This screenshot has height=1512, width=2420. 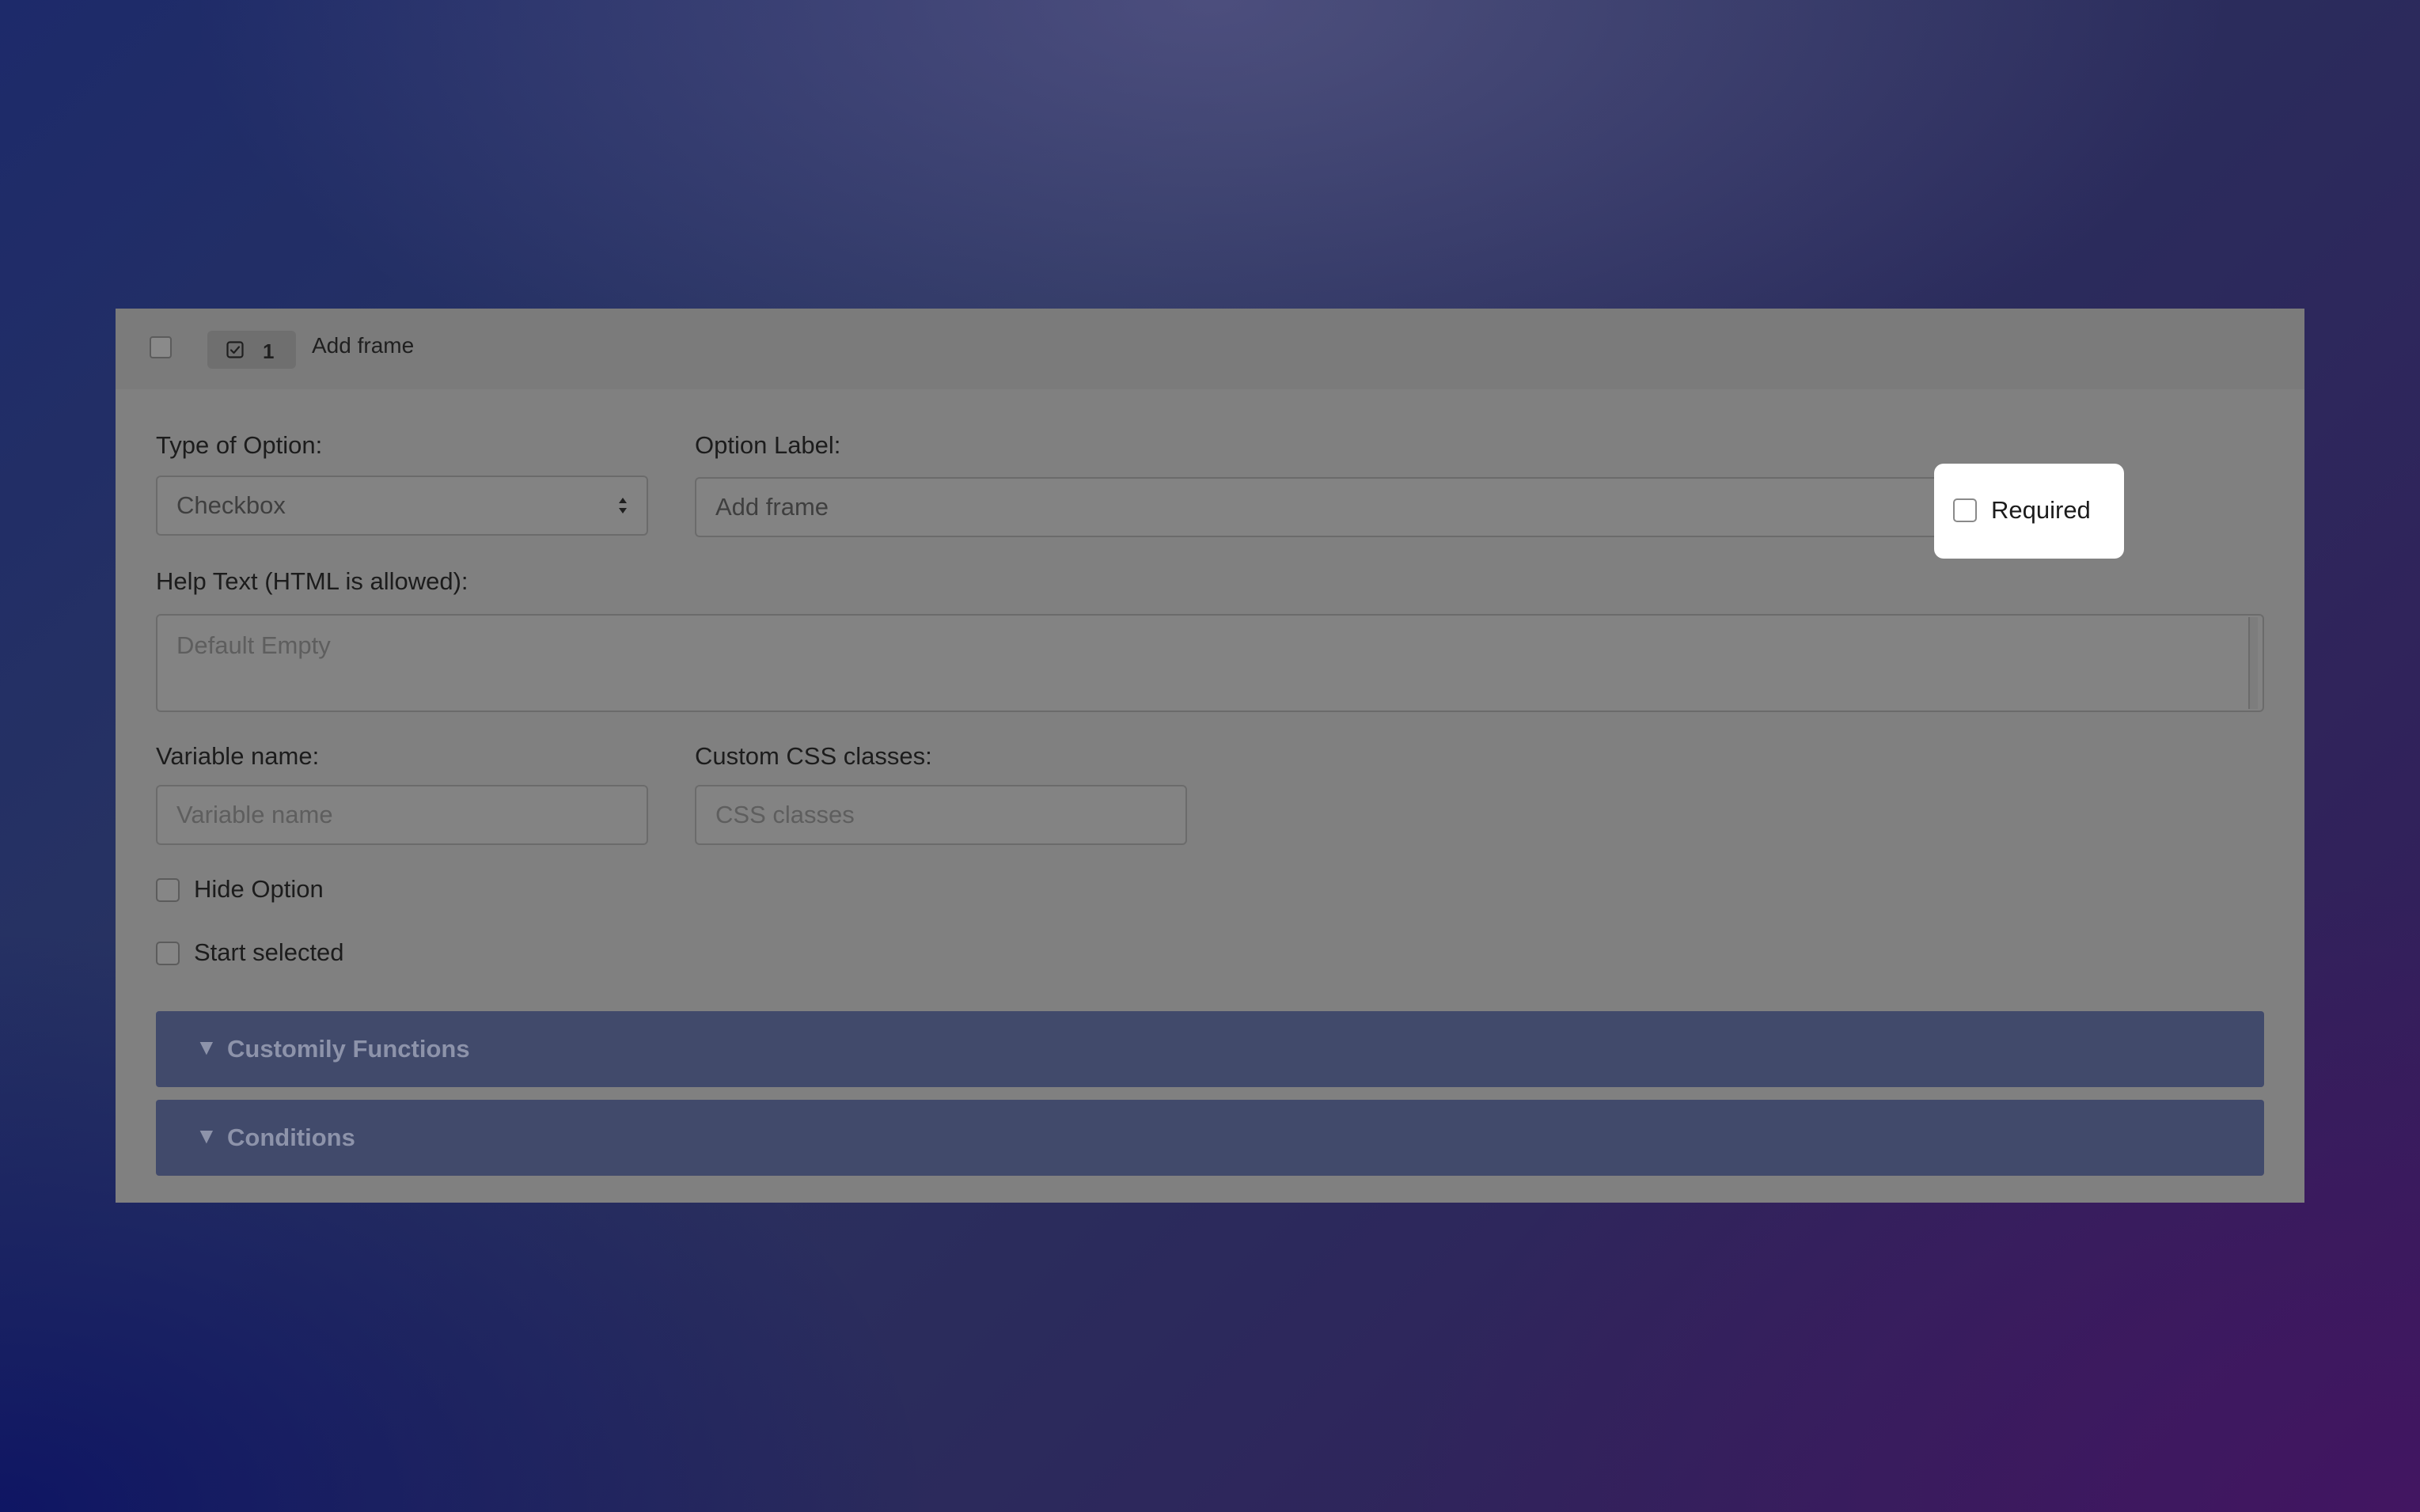 I want to click on option-header: 1 Add frame, so click(x=1210, y=349).